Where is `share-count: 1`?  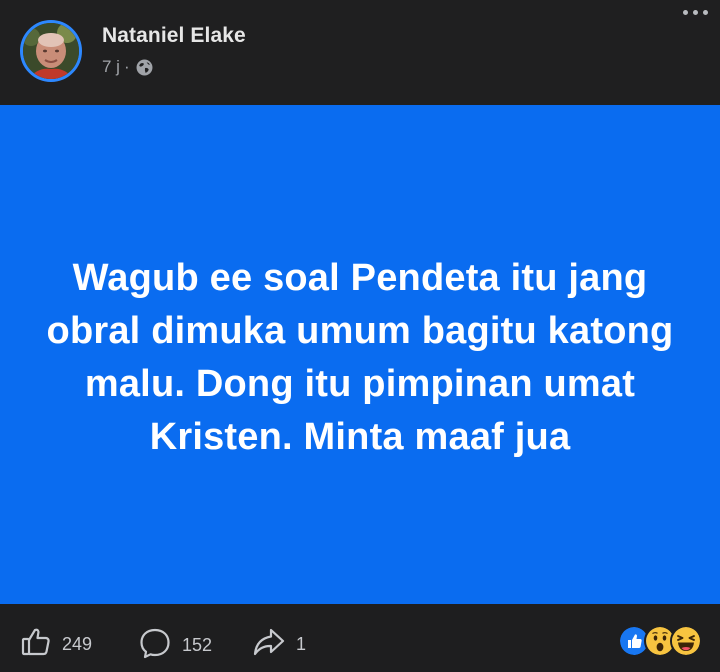
share-count: 1 is located at coordinates (301, 644).